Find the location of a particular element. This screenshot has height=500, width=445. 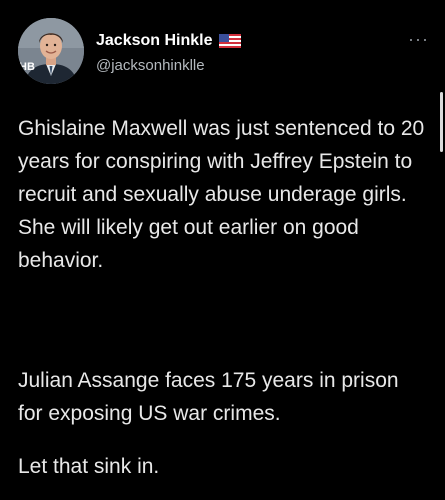

us-flag-icon is located at coordinates (229, 41).